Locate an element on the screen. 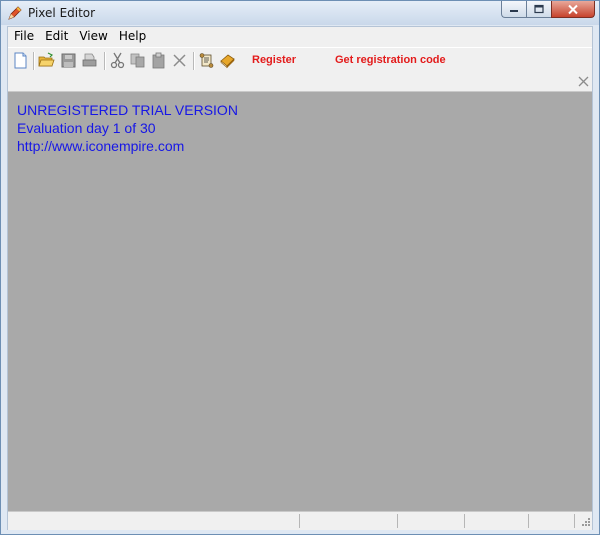 Image resolution: width=600 pixels, height=535 pixels. maximize-icon is located at coordinates (539, 9).